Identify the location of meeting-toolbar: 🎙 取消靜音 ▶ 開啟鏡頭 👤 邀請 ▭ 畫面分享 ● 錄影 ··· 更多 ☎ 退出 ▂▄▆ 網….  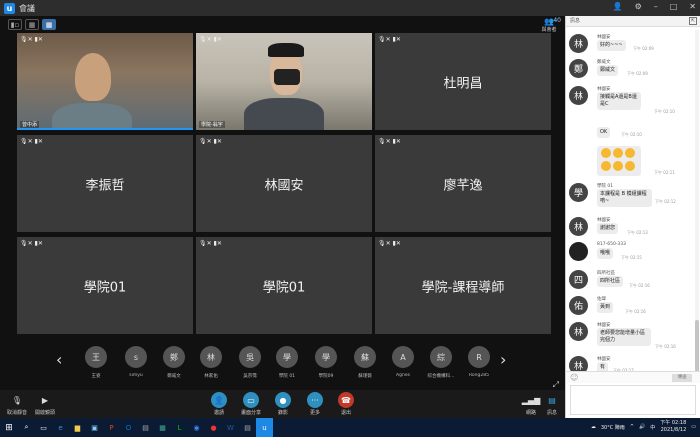
(282, 404).